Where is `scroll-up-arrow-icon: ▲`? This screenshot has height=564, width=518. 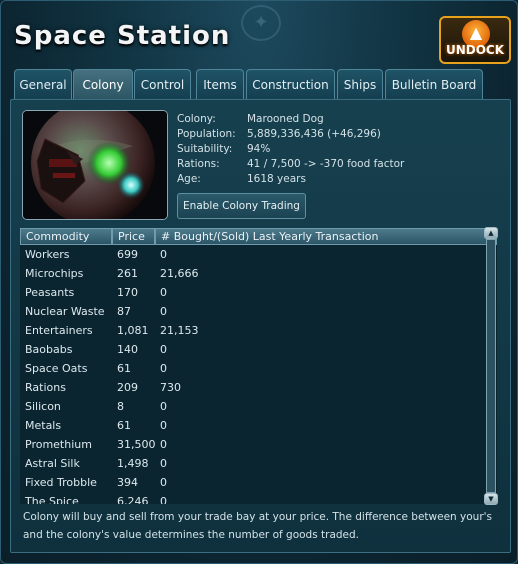
scroll-up-arrow-icon: ▲ is located at coordinates (491, 233).